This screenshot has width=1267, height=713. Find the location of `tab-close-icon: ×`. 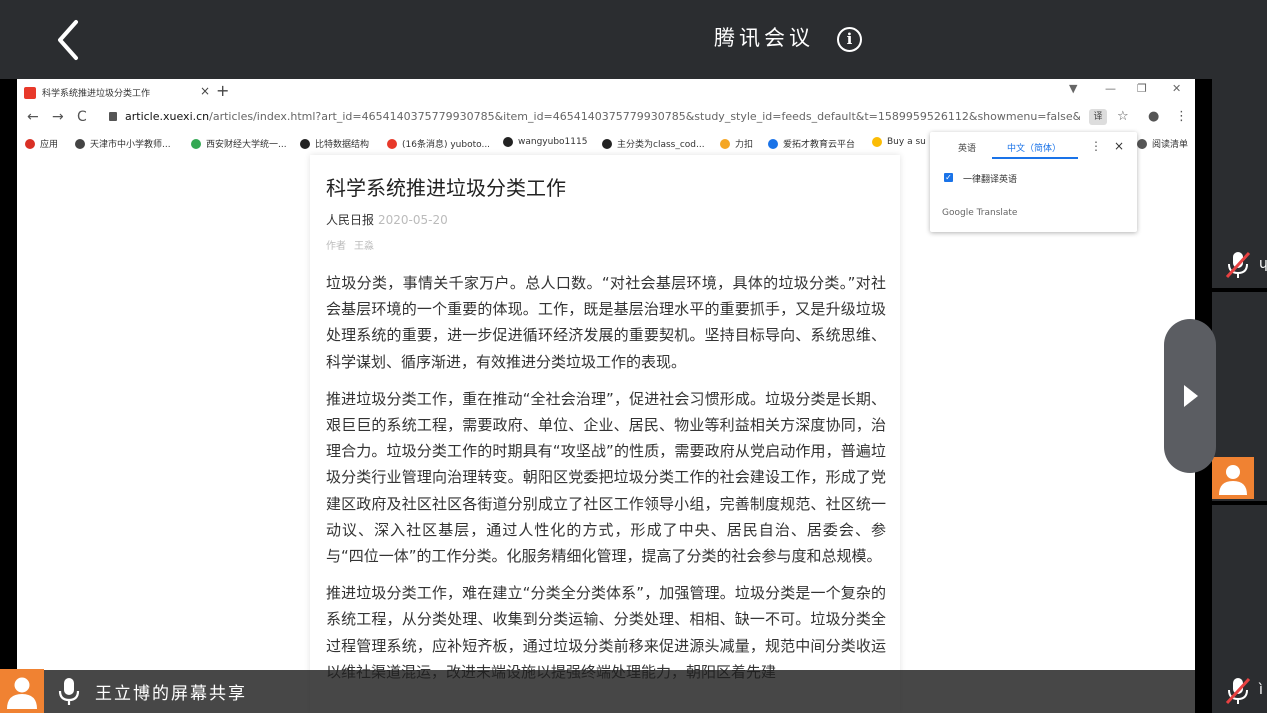

tab-close-icon: × is located at coordinates (205, 91).